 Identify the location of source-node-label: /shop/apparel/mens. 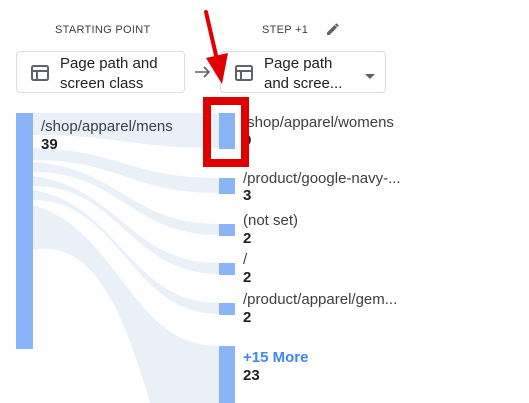
(107, 126).